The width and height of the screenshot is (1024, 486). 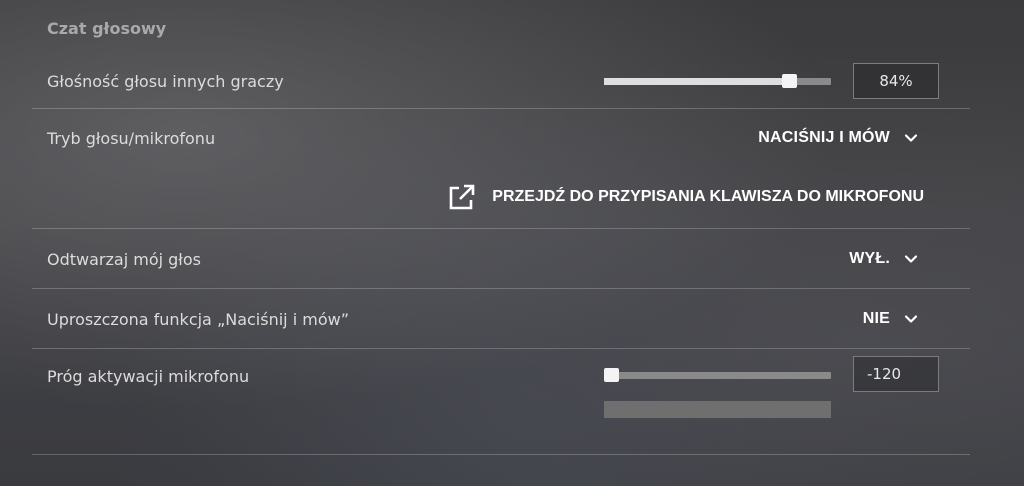 I want to click on other-volume-value: 84%, so click(x=896, y=81).